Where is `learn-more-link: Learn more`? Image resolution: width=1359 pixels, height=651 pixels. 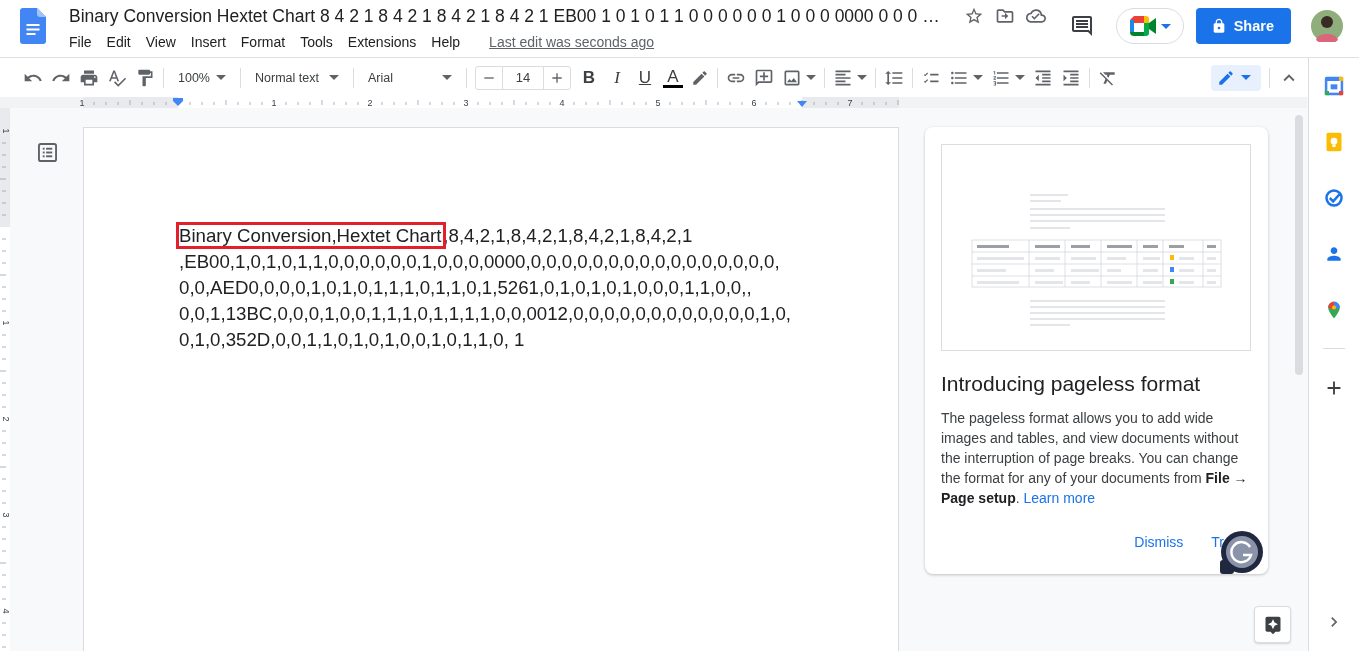
learn-more-link: Learn more is located at coordinates (1059, 498).